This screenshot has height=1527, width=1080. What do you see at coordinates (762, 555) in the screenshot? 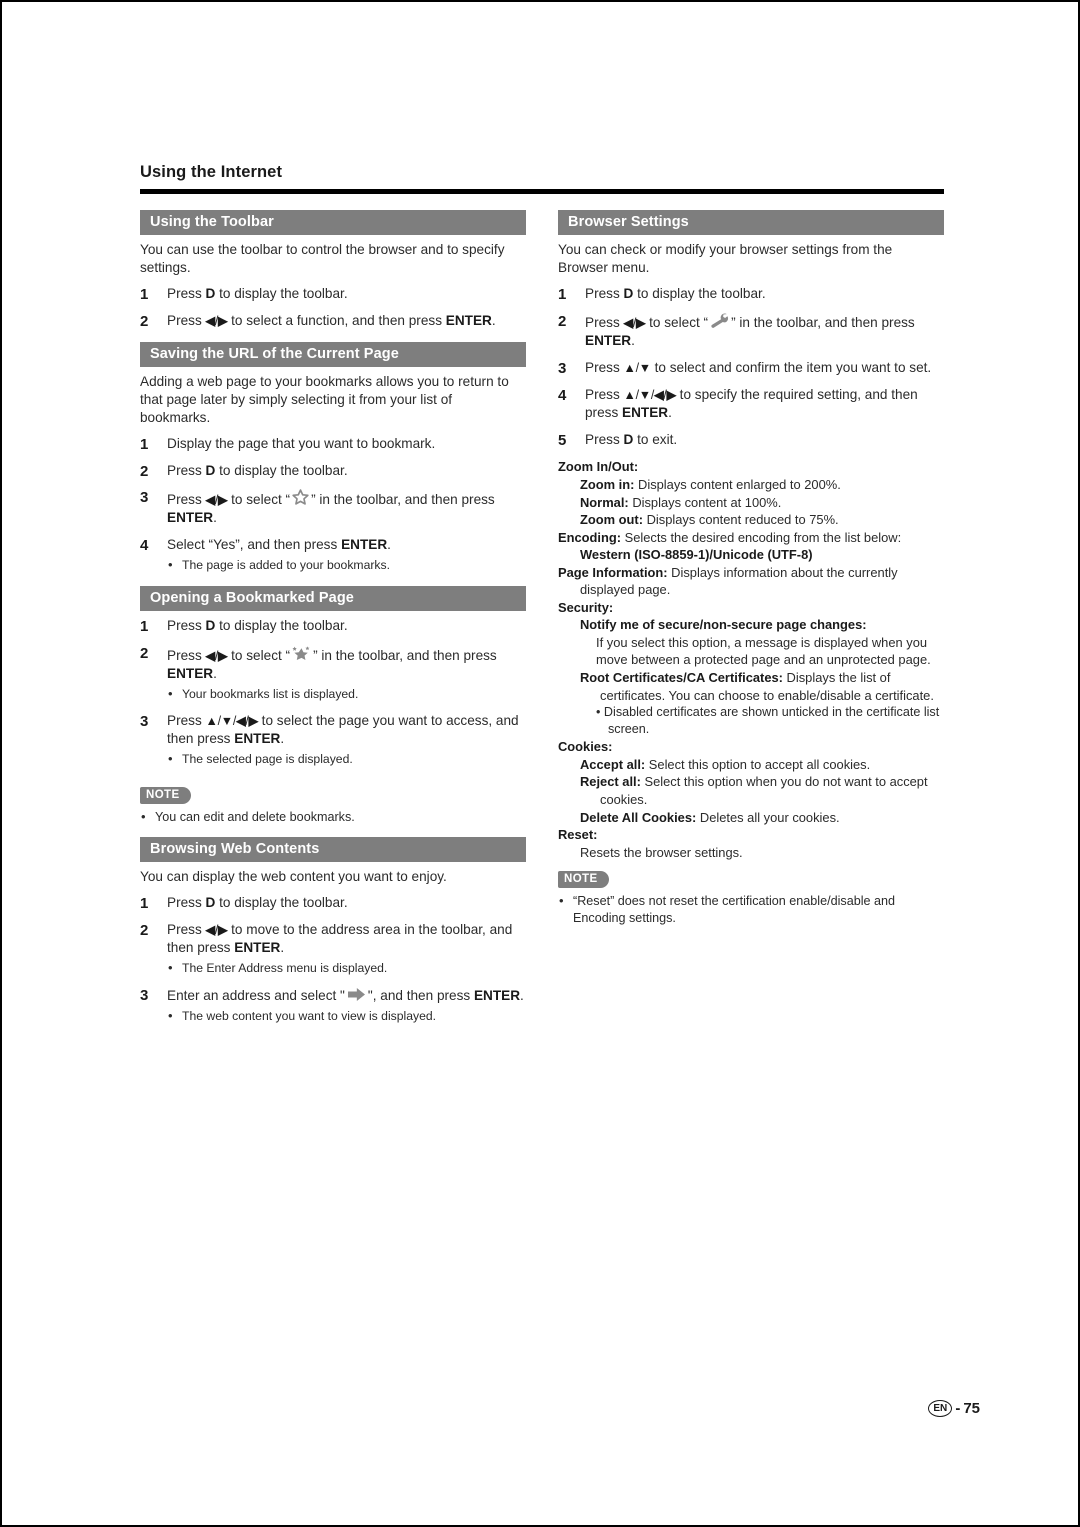
I see `encoding-value: Western (ISO-8859-1)/Unicode (UTF-8)` at bounding box center [762, 555].